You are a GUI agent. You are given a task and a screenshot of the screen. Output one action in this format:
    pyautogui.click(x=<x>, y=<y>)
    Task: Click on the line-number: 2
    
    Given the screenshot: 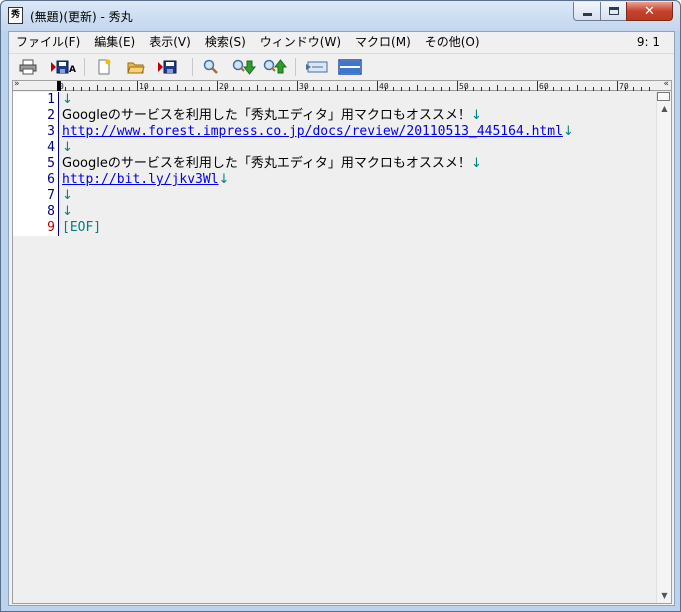 What is the action you would take?
    pyautogui.click(x=36, y=116)
    